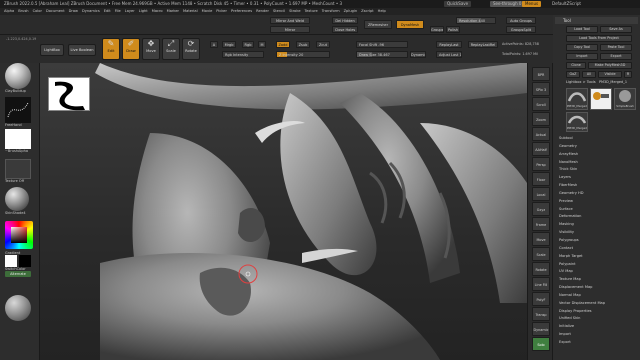 The image size is (640, 360). I want to click on menu-help: Help, so click(382, 11).